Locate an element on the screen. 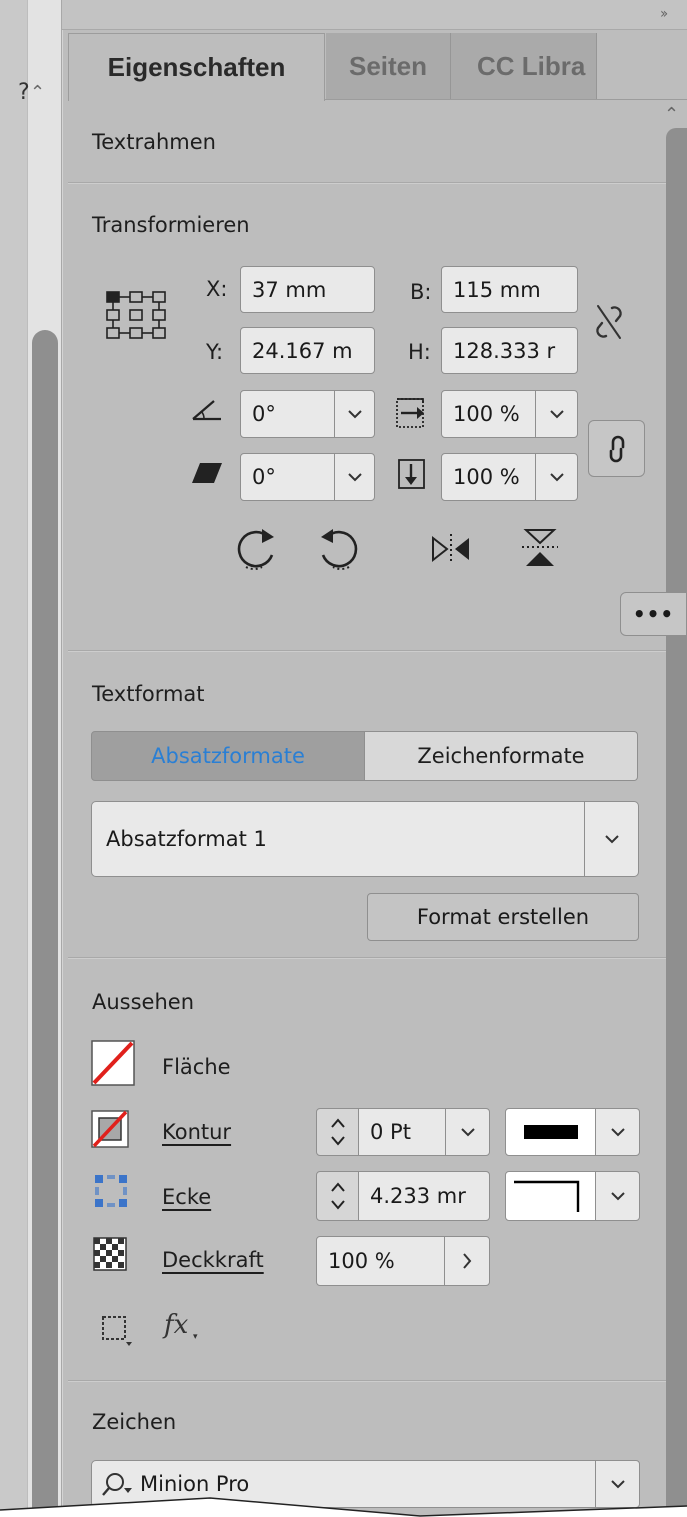 The image size is (687, 1517). stroke-type-preview is located at coordinates (550, 1132).